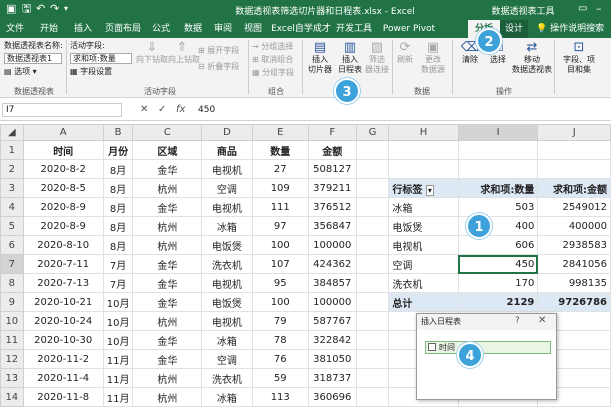 This screenshot has width=611, height=407. What do you see at coordinates (161, 29) in the screenshot?
I see `tab-formulas: 公式` at bounding box center [161, 29].